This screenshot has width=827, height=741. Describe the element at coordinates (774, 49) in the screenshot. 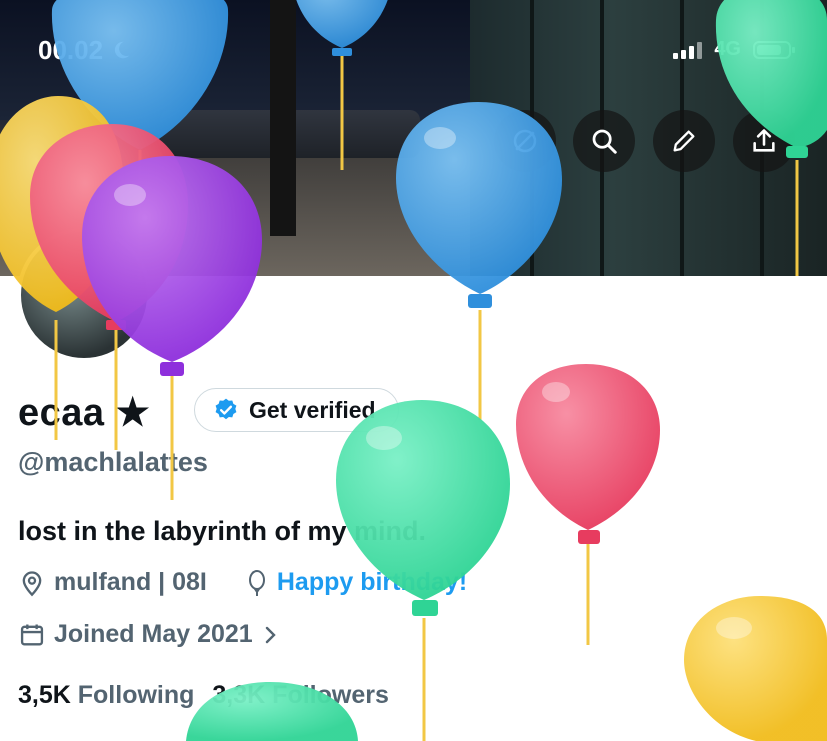

I see `battery-icon` at that location.